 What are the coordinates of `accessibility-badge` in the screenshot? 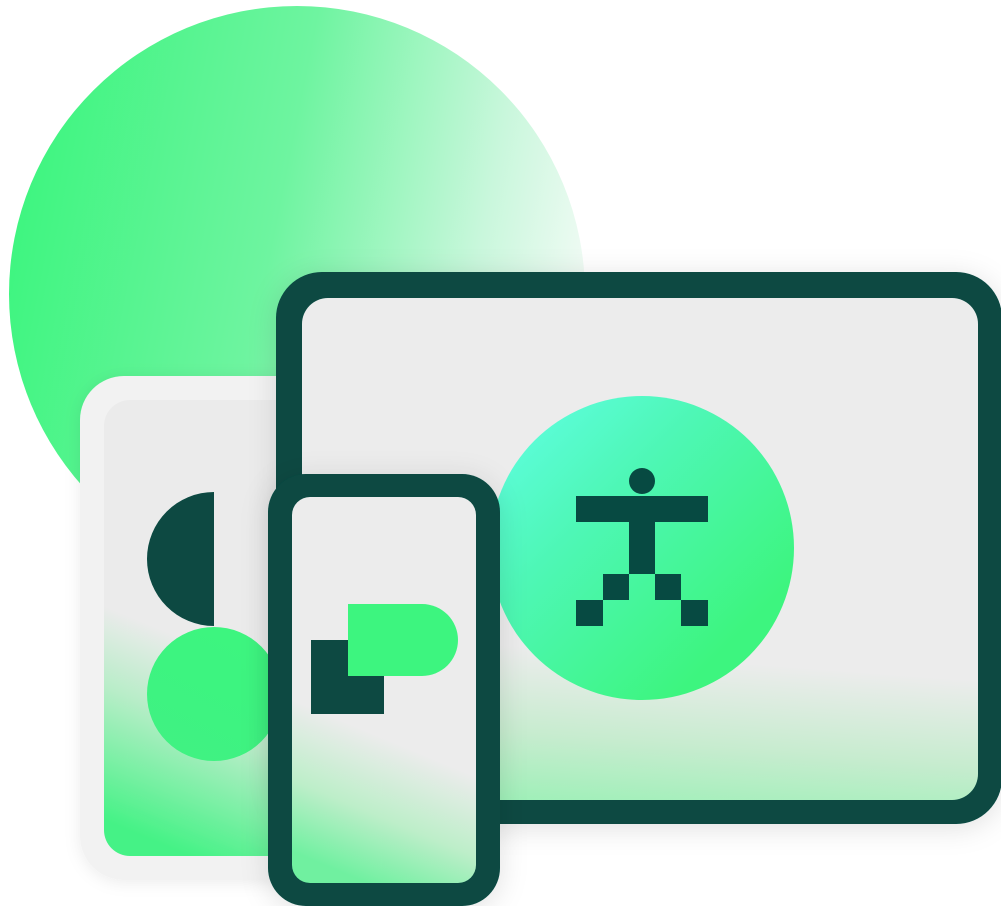 It's located at (642, 548).